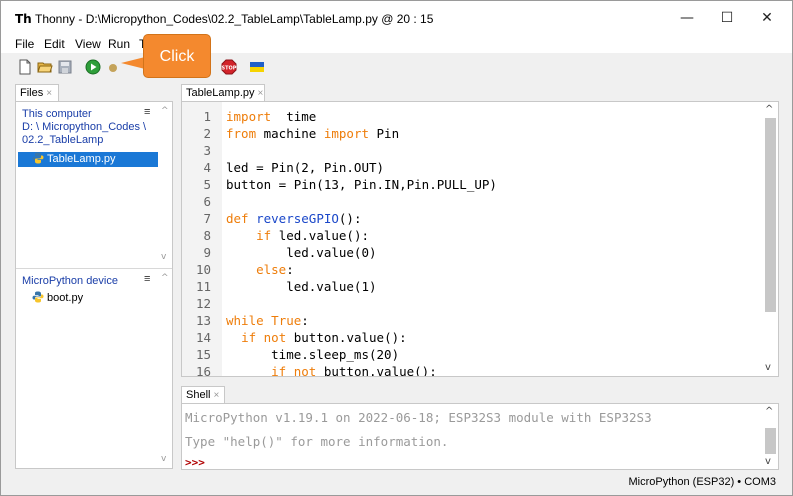 The width and height of the screenshot is (793, 496). I want to click on menu-bar: File Edit View Run T, so click(396, 44).